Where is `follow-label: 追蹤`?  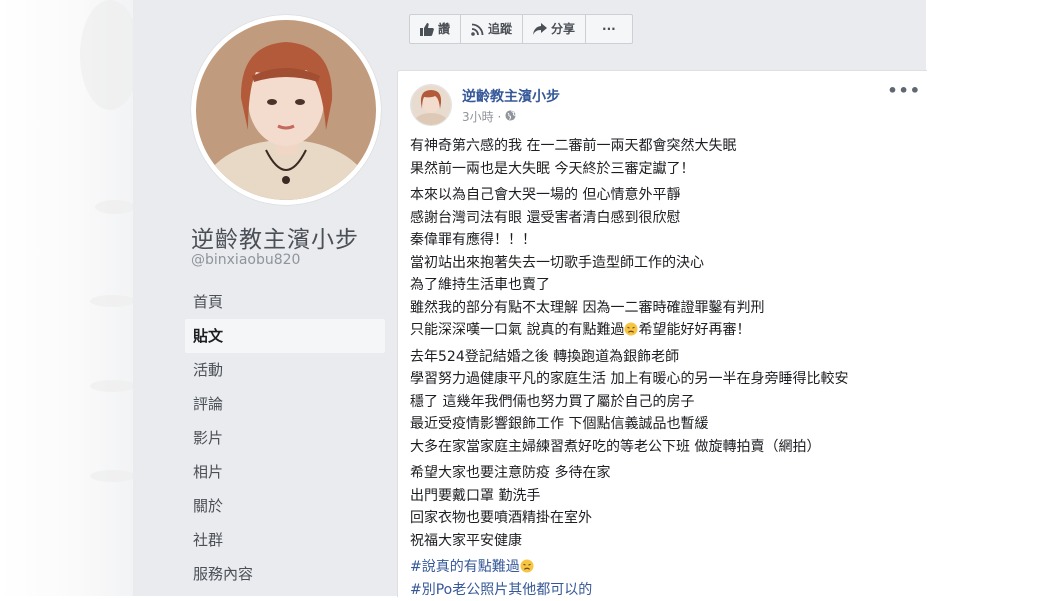 follow-label: 追蹤 is located at coordinates (500, 29).